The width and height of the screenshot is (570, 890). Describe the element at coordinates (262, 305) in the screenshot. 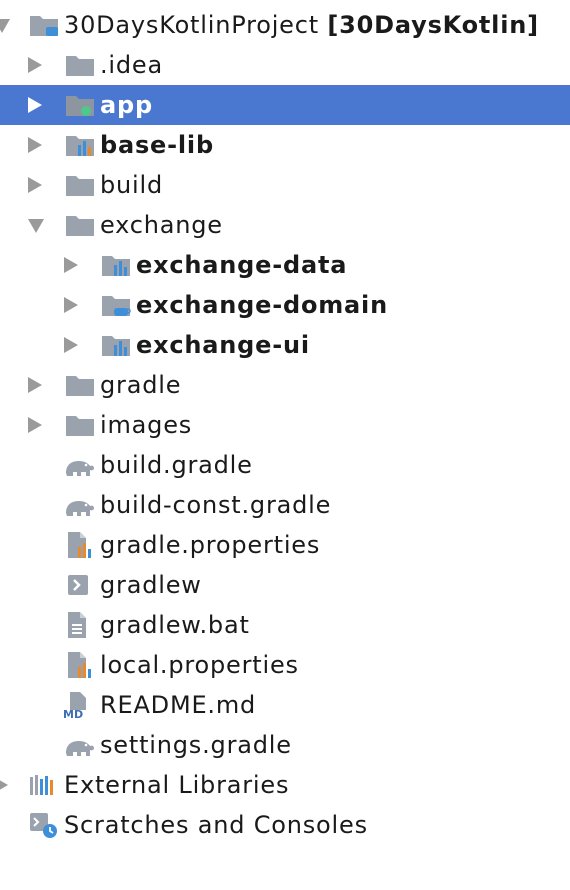

I see `tree-row-label: exchange-domain` at that location.